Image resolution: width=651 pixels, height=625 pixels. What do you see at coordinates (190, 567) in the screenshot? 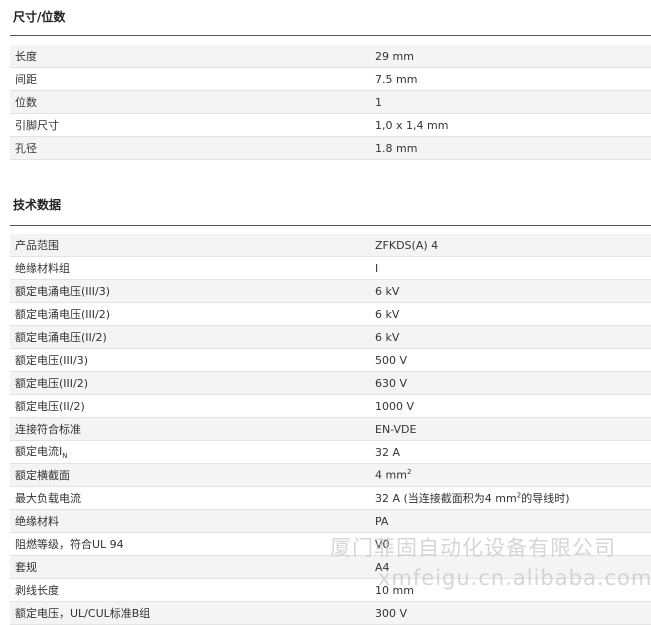
I see `row-label: 套规` at bounding box center [190, 567].